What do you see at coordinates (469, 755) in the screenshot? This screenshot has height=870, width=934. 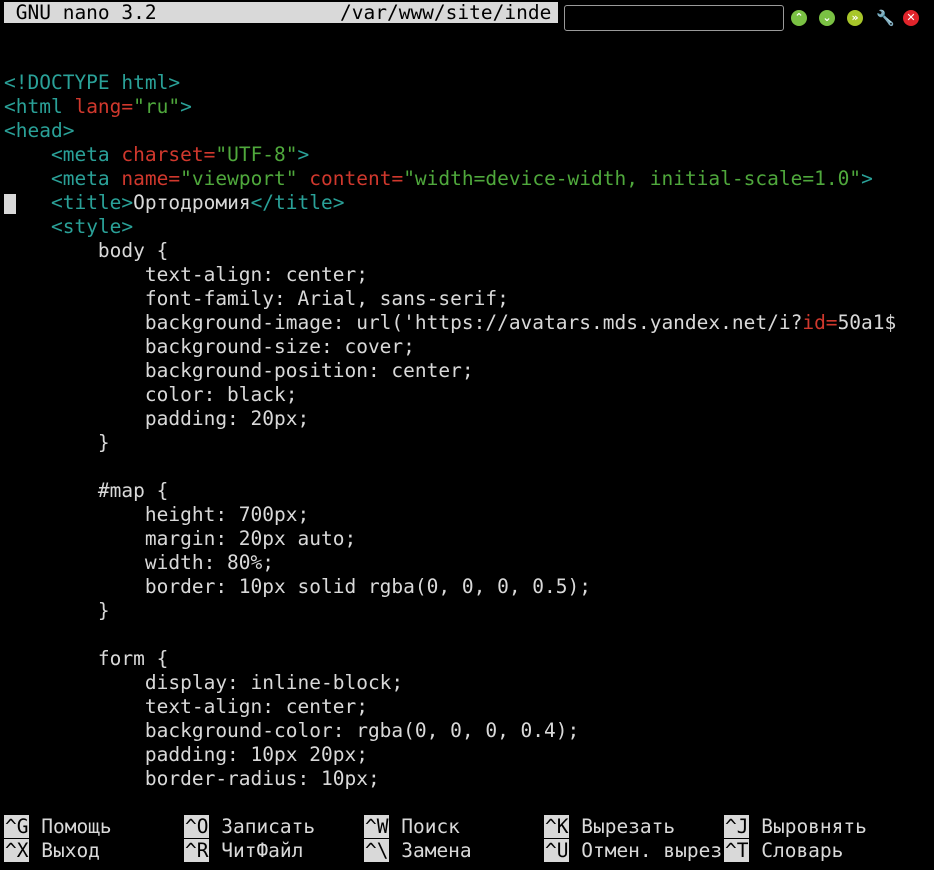 I see `code-line: padding: 10px 20px;` at bounding box center [469, 755].